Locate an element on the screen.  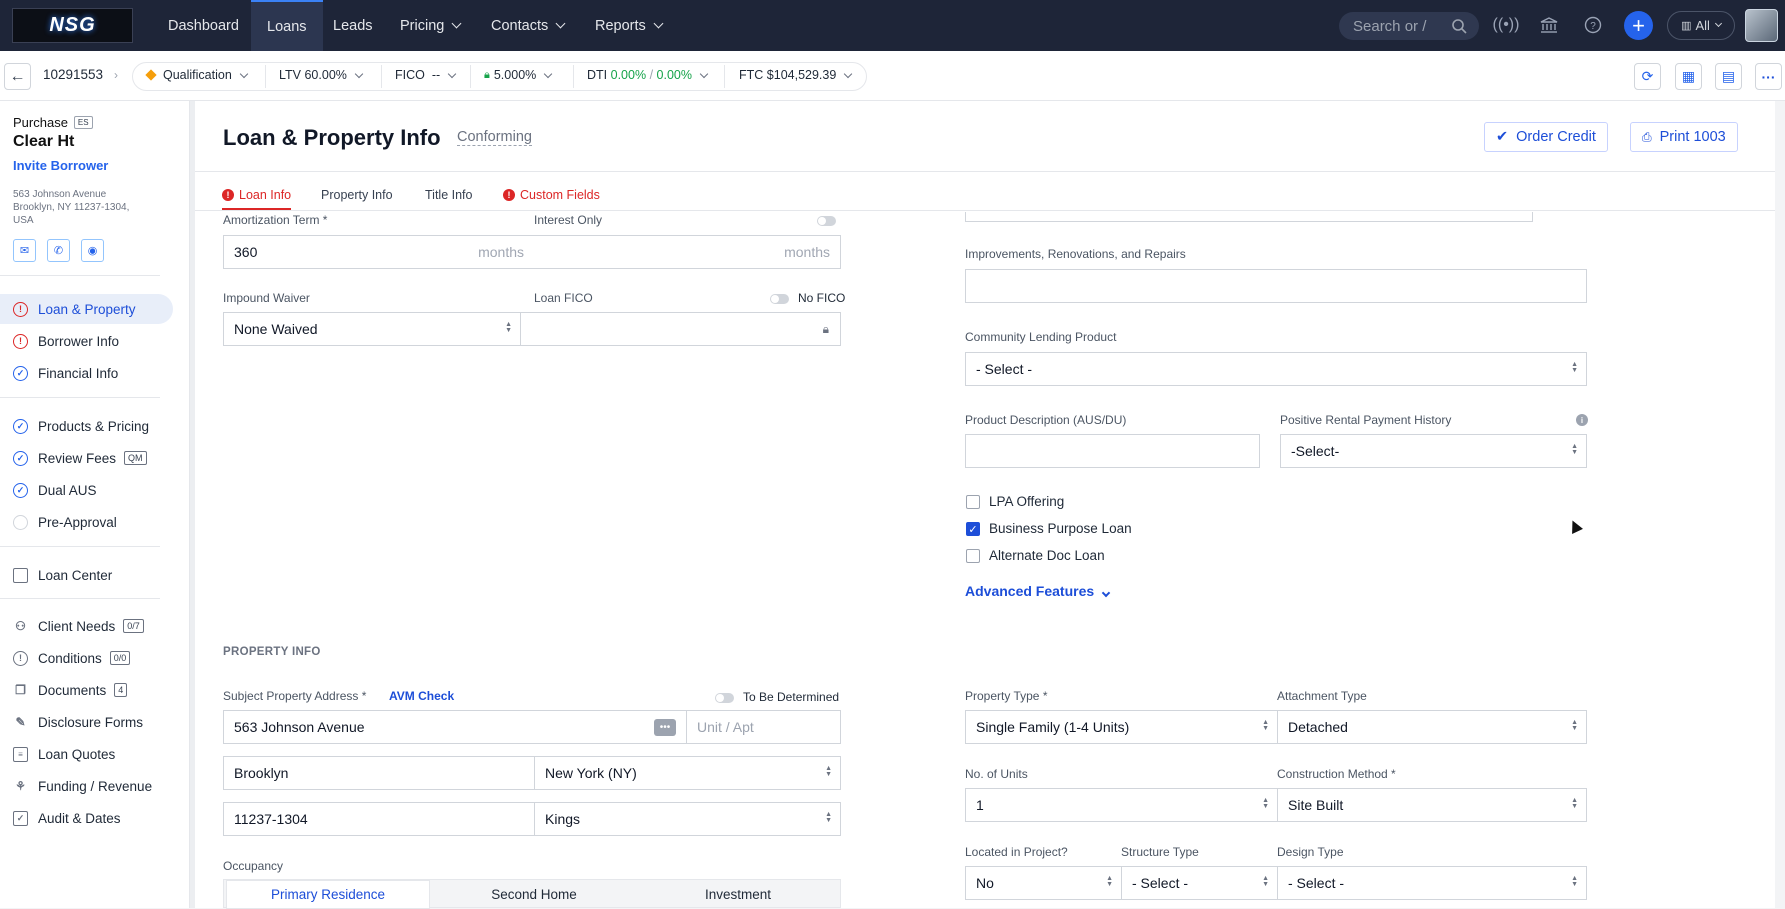
building-icon: ▥ is located at coordinates (1686, 26).